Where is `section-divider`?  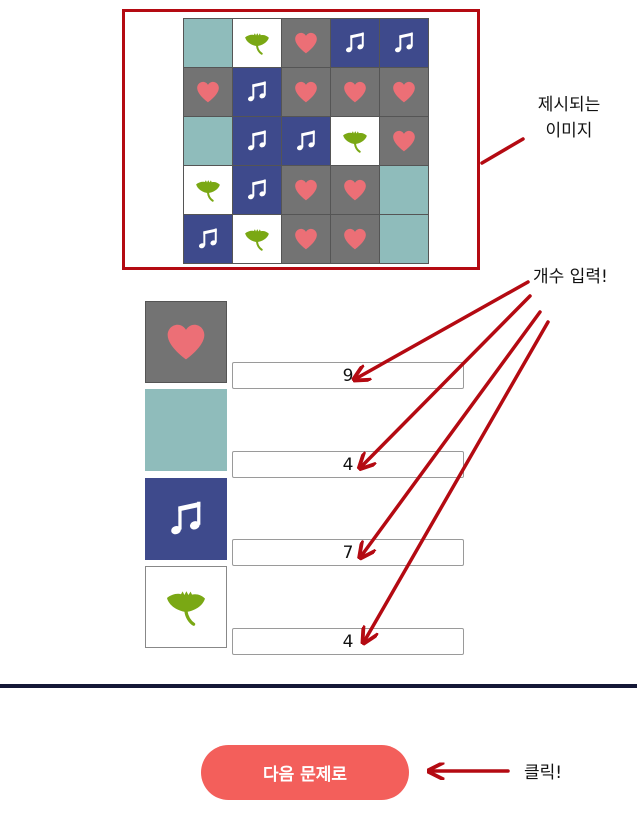 section-divider is located at coordinates (318, 686).